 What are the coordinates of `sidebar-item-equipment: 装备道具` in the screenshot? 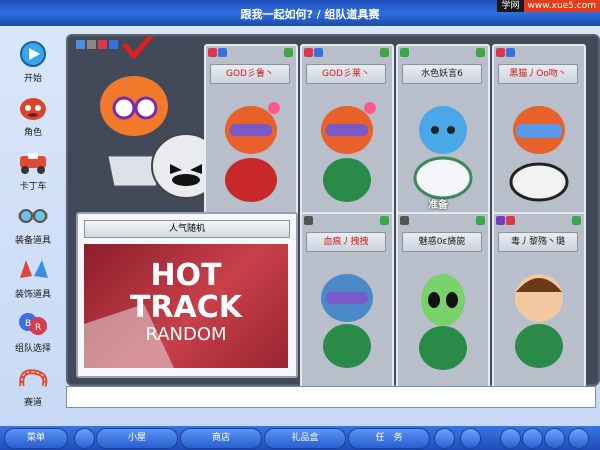 It's located at (33, 227).